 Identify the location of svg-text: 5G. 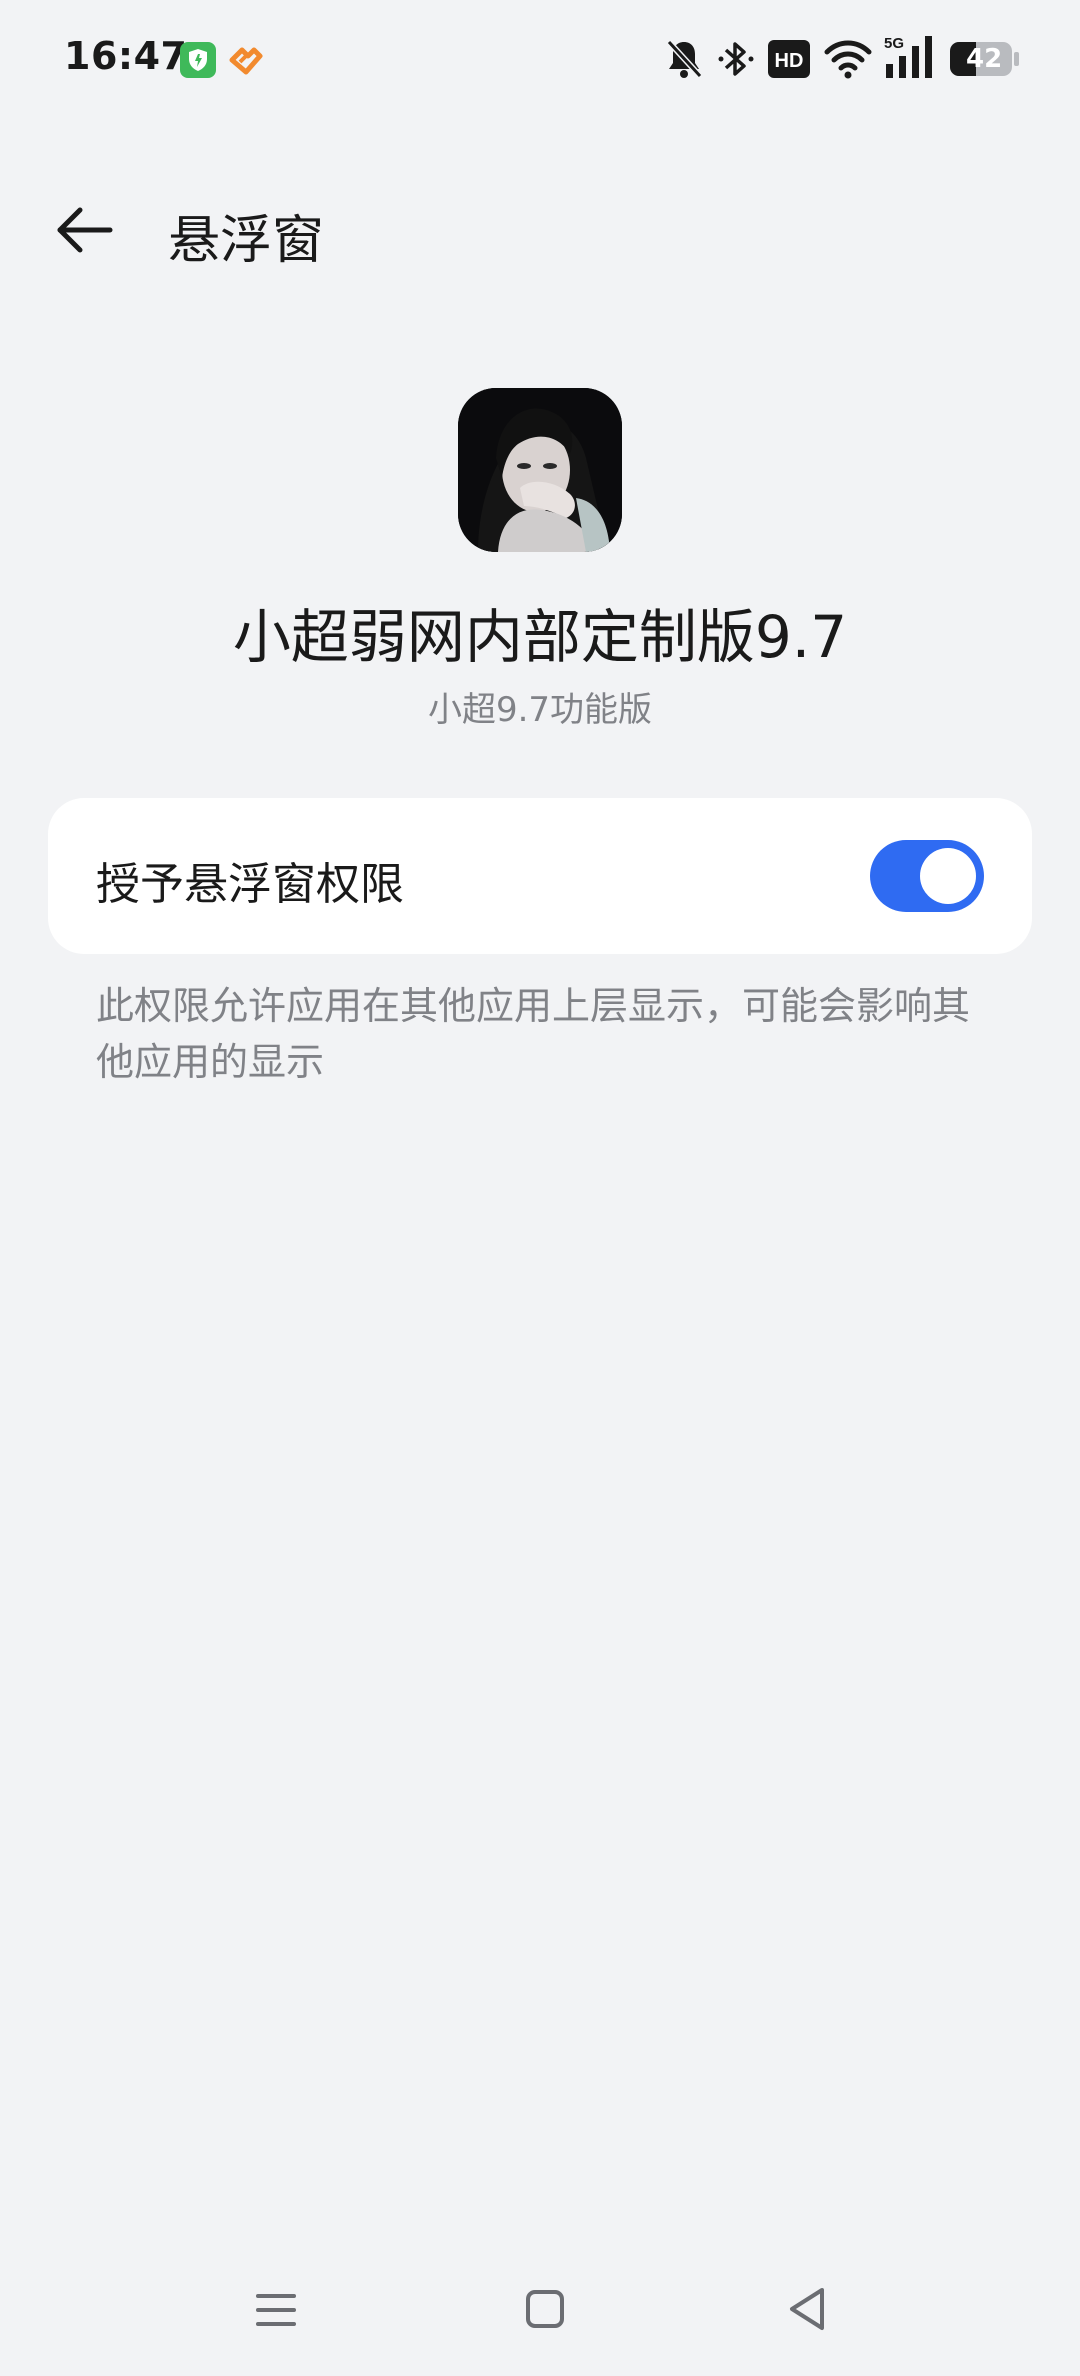
(894, 43).